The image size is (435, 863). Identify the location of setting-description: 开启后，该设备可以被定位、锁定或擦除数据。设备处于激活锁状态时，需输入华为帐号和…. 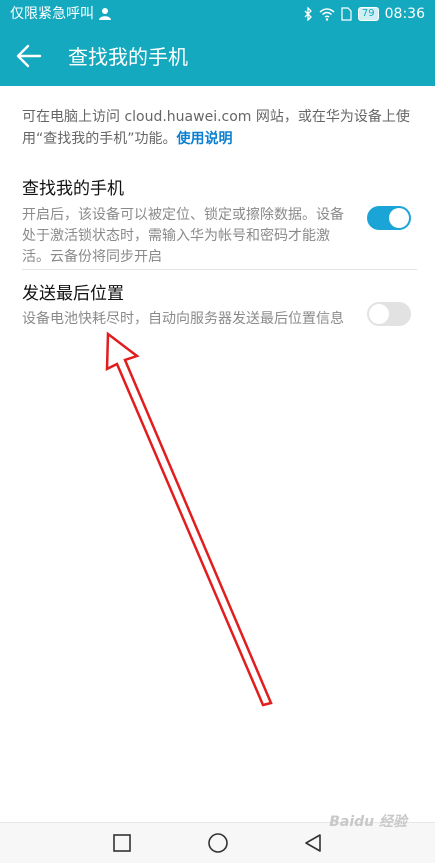
(183, 236).